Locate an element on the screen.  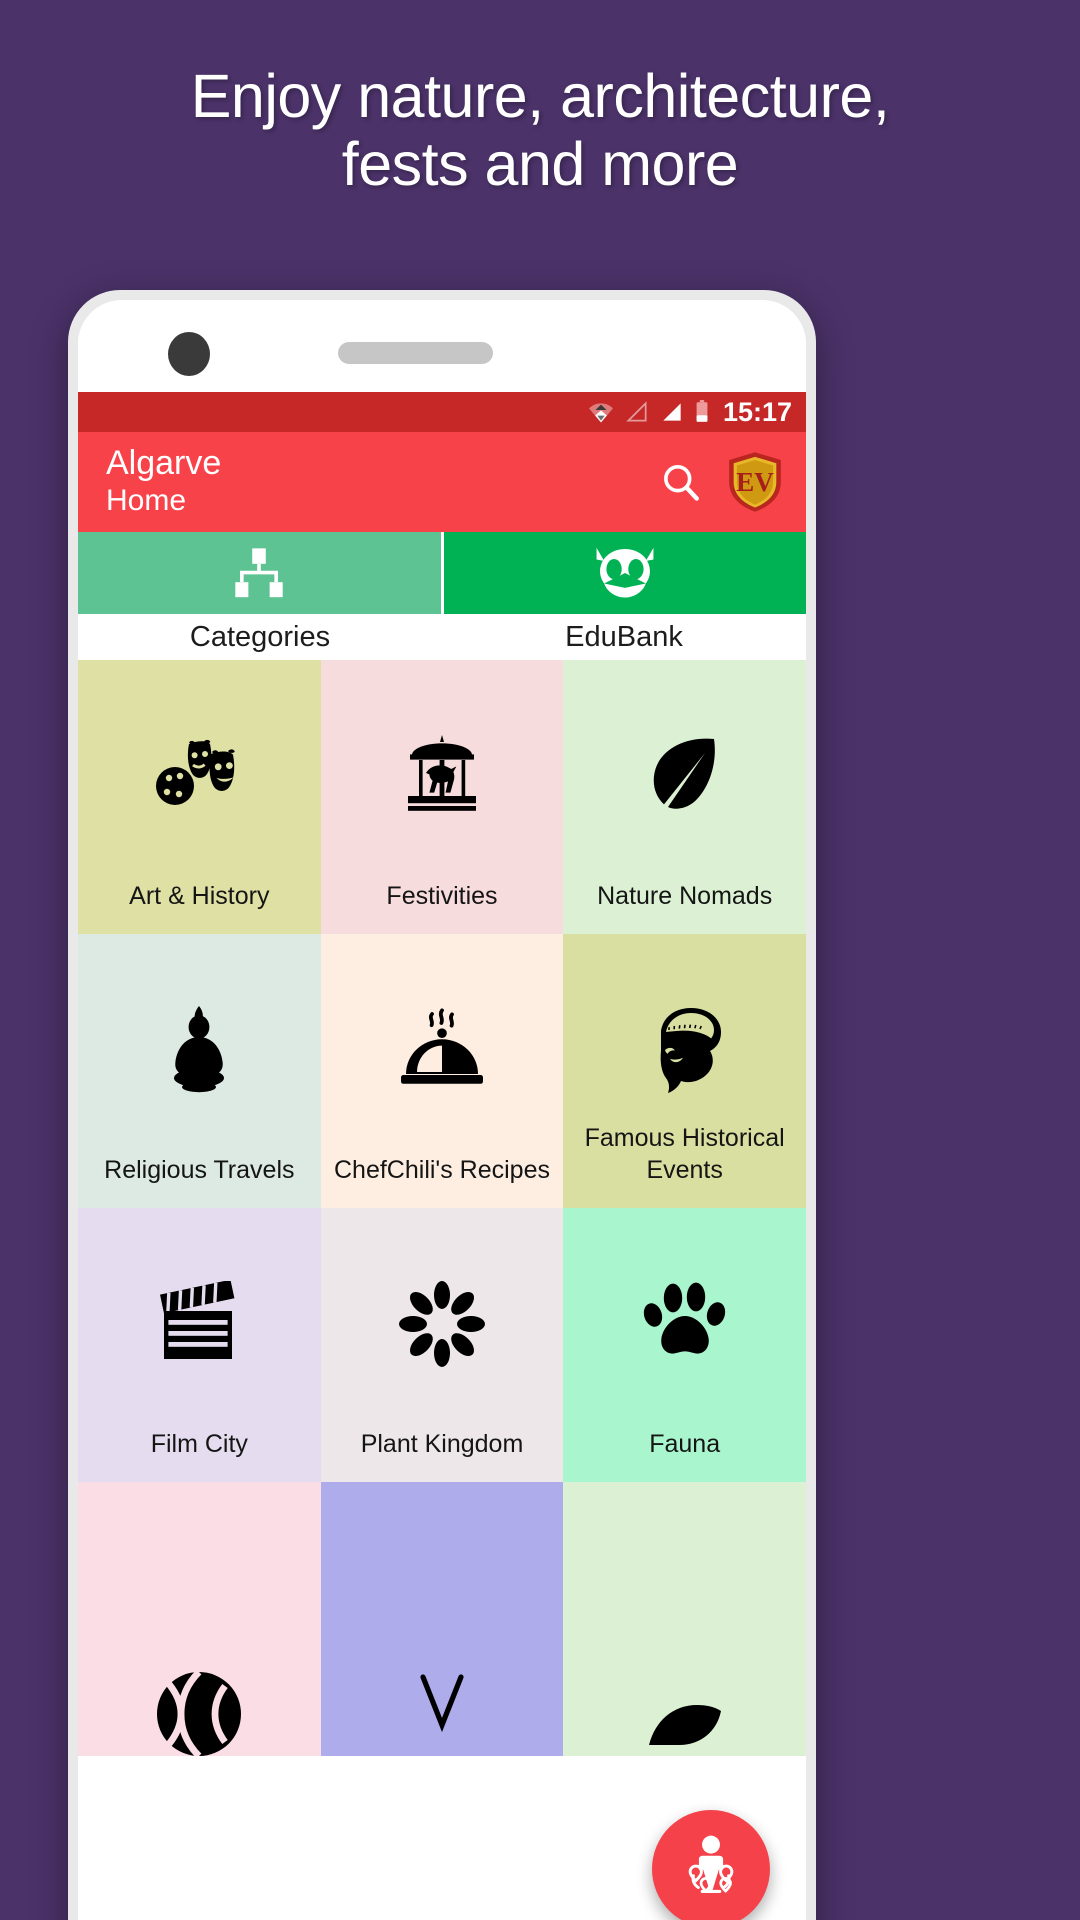
category-tile: ChefChili's Recipes is located at coordinates (442, 1071).